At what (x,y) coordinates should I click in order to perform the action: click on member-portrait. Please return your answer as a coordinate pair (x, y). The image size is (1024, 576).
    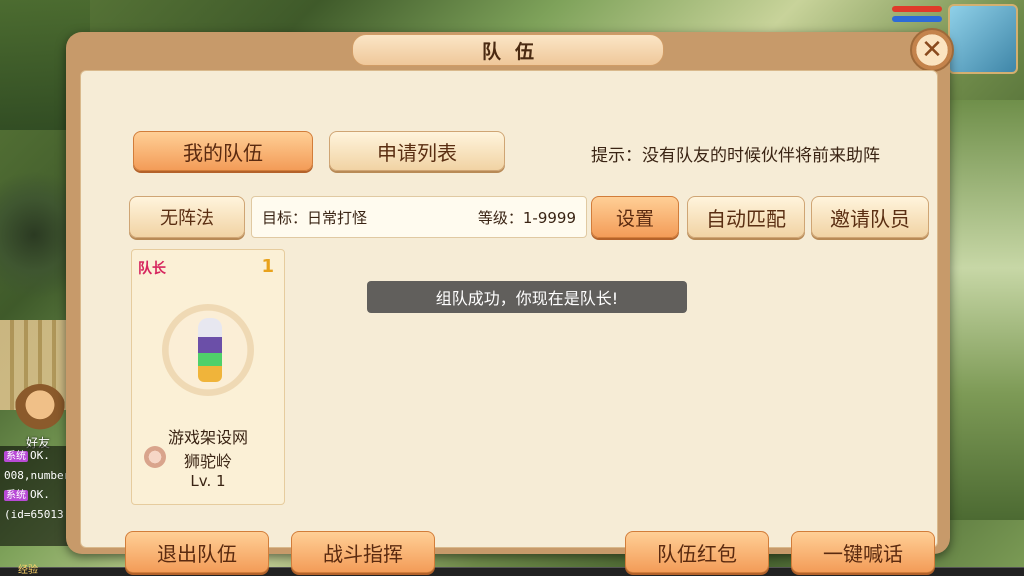
    Looking at the image, I should click on (208, 350).